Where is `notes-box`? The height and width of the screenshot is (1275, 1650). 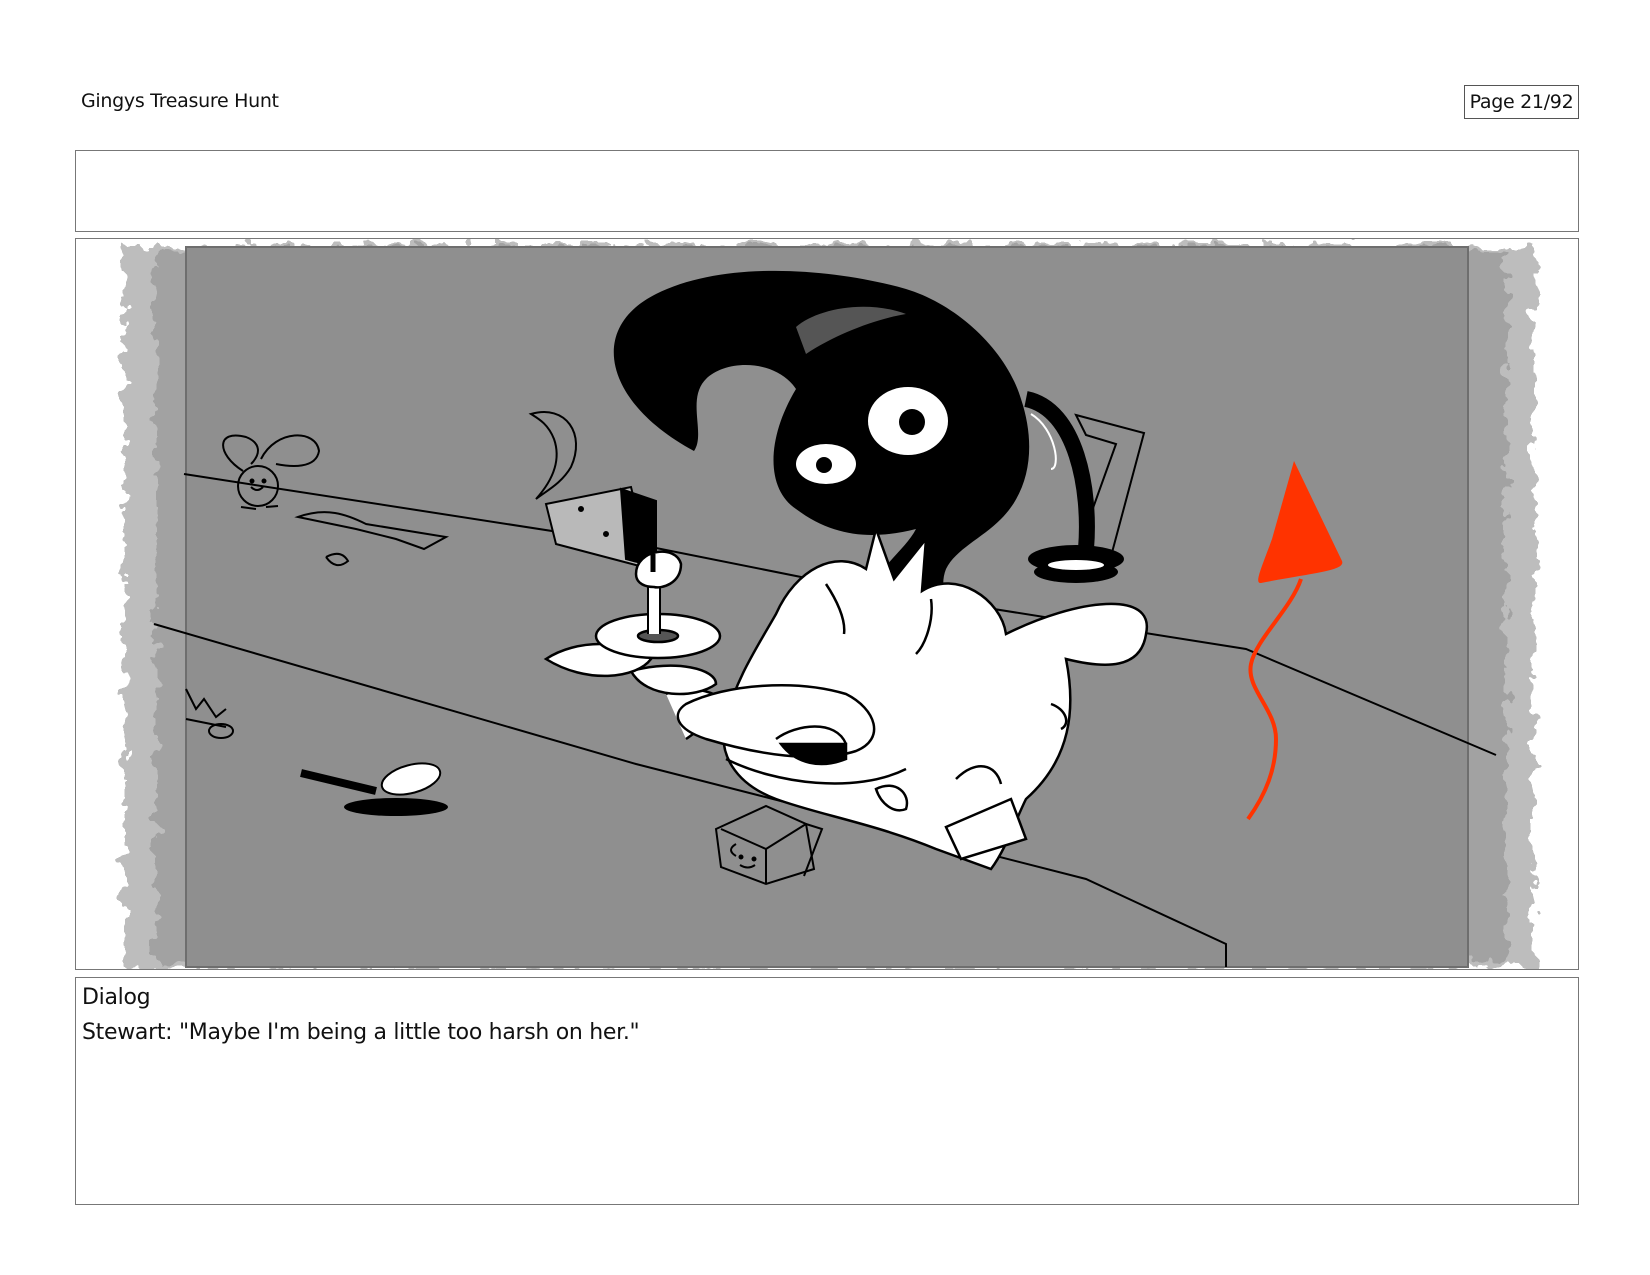 notes-box is located at coordinates (827, 191).